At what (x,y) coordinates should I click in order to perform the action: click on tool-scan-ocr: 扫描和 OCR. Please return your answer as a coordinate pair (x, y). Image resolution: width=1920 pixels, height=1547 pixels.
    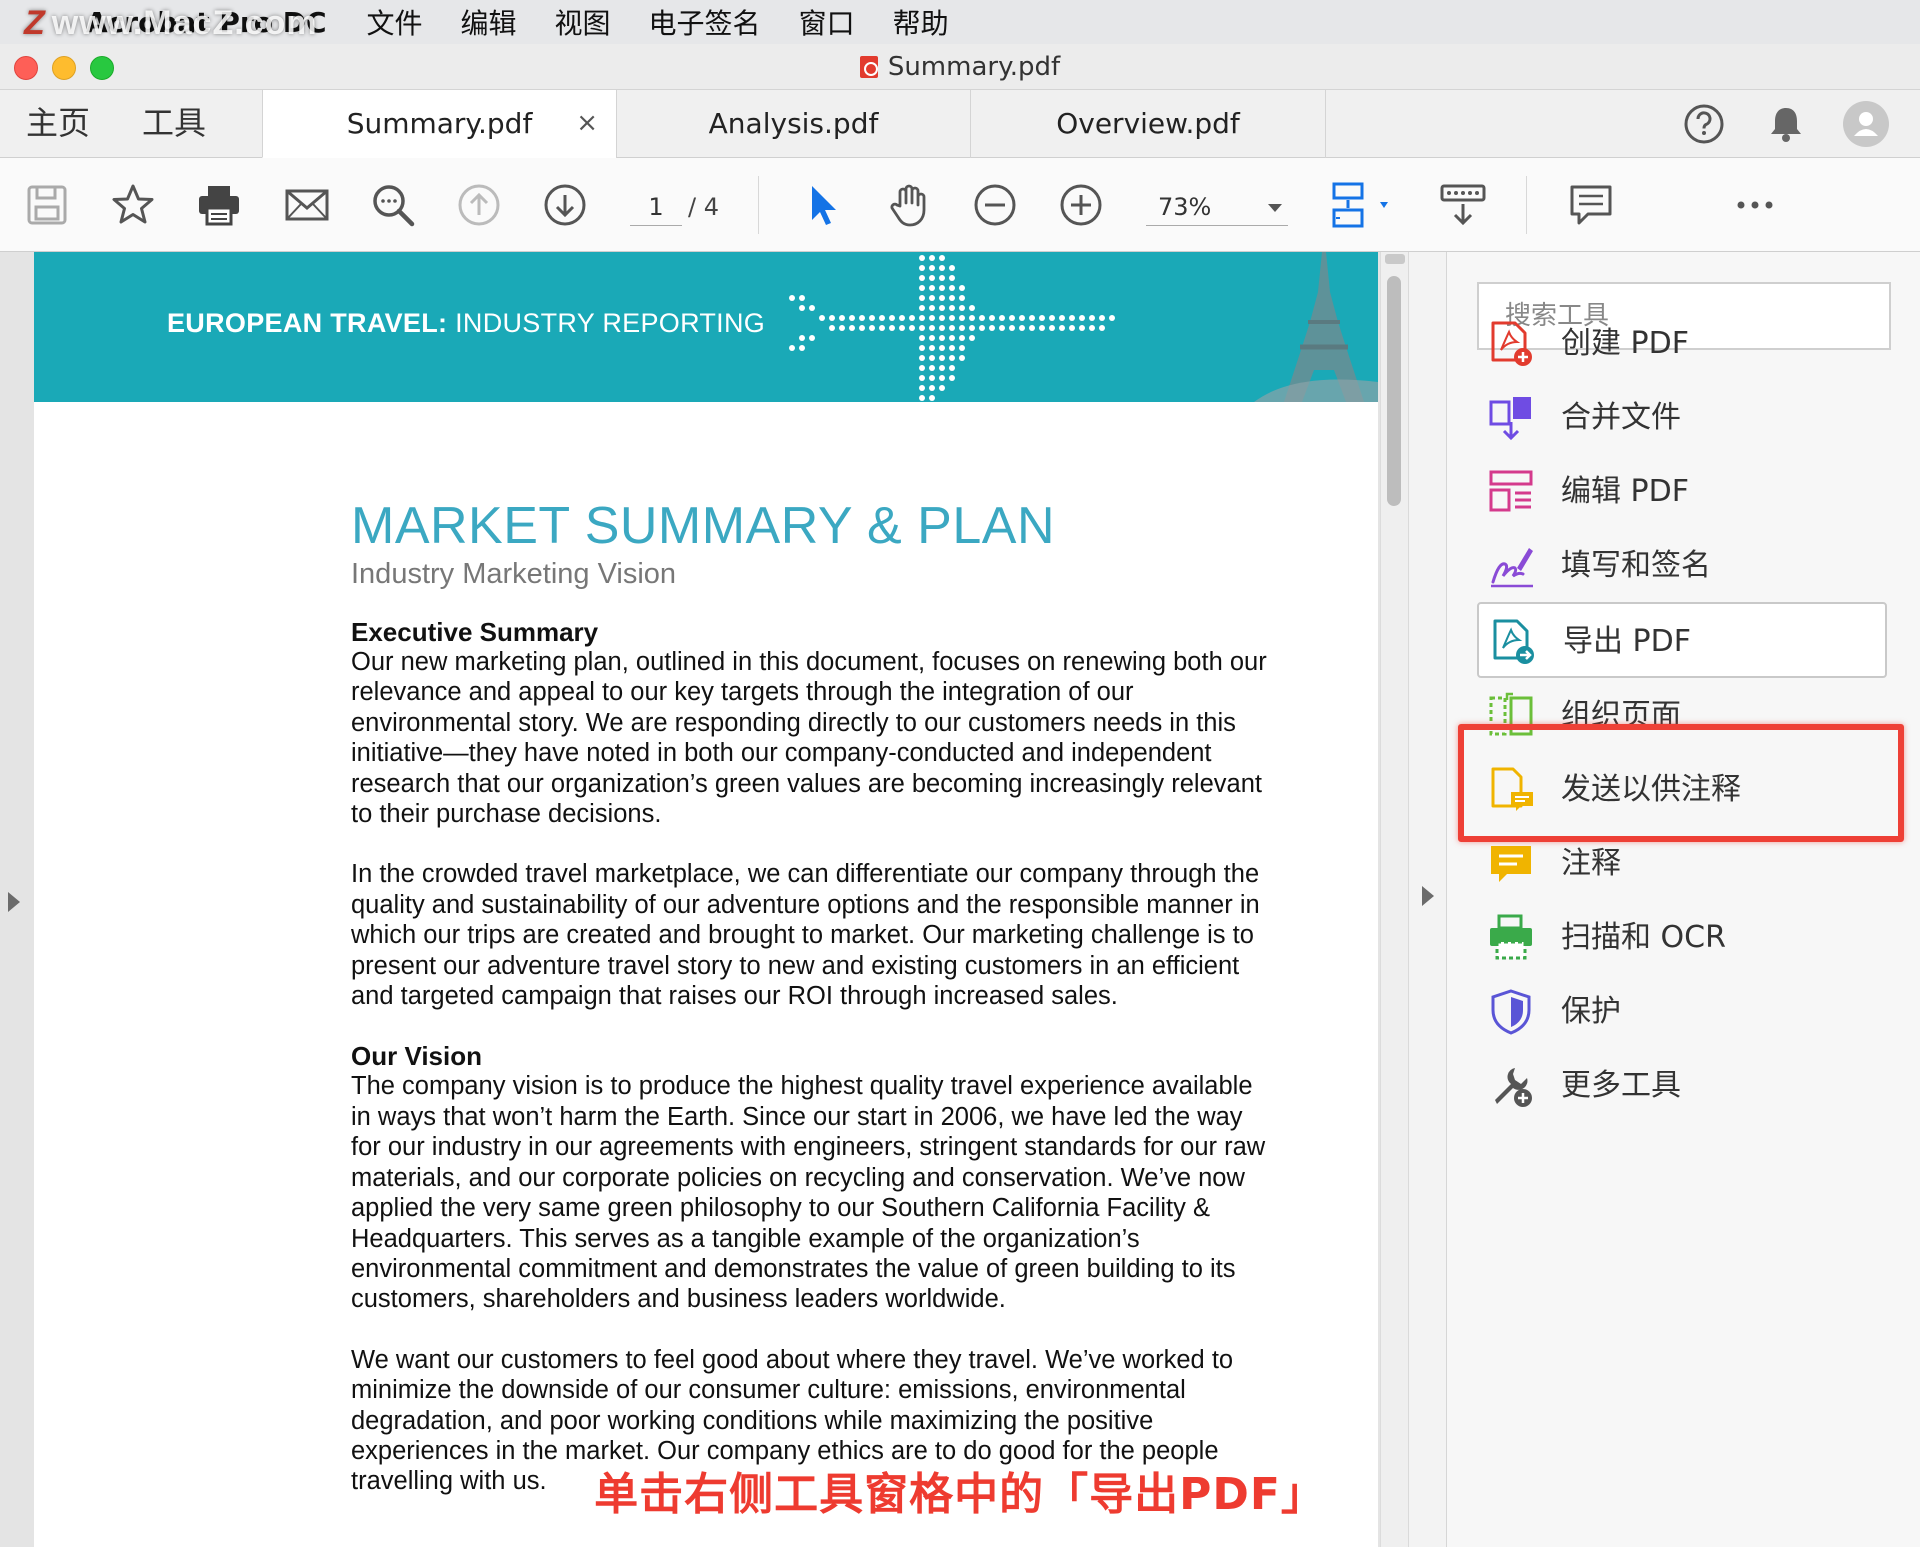
    Looking at the image, I should click on (1682, 938).